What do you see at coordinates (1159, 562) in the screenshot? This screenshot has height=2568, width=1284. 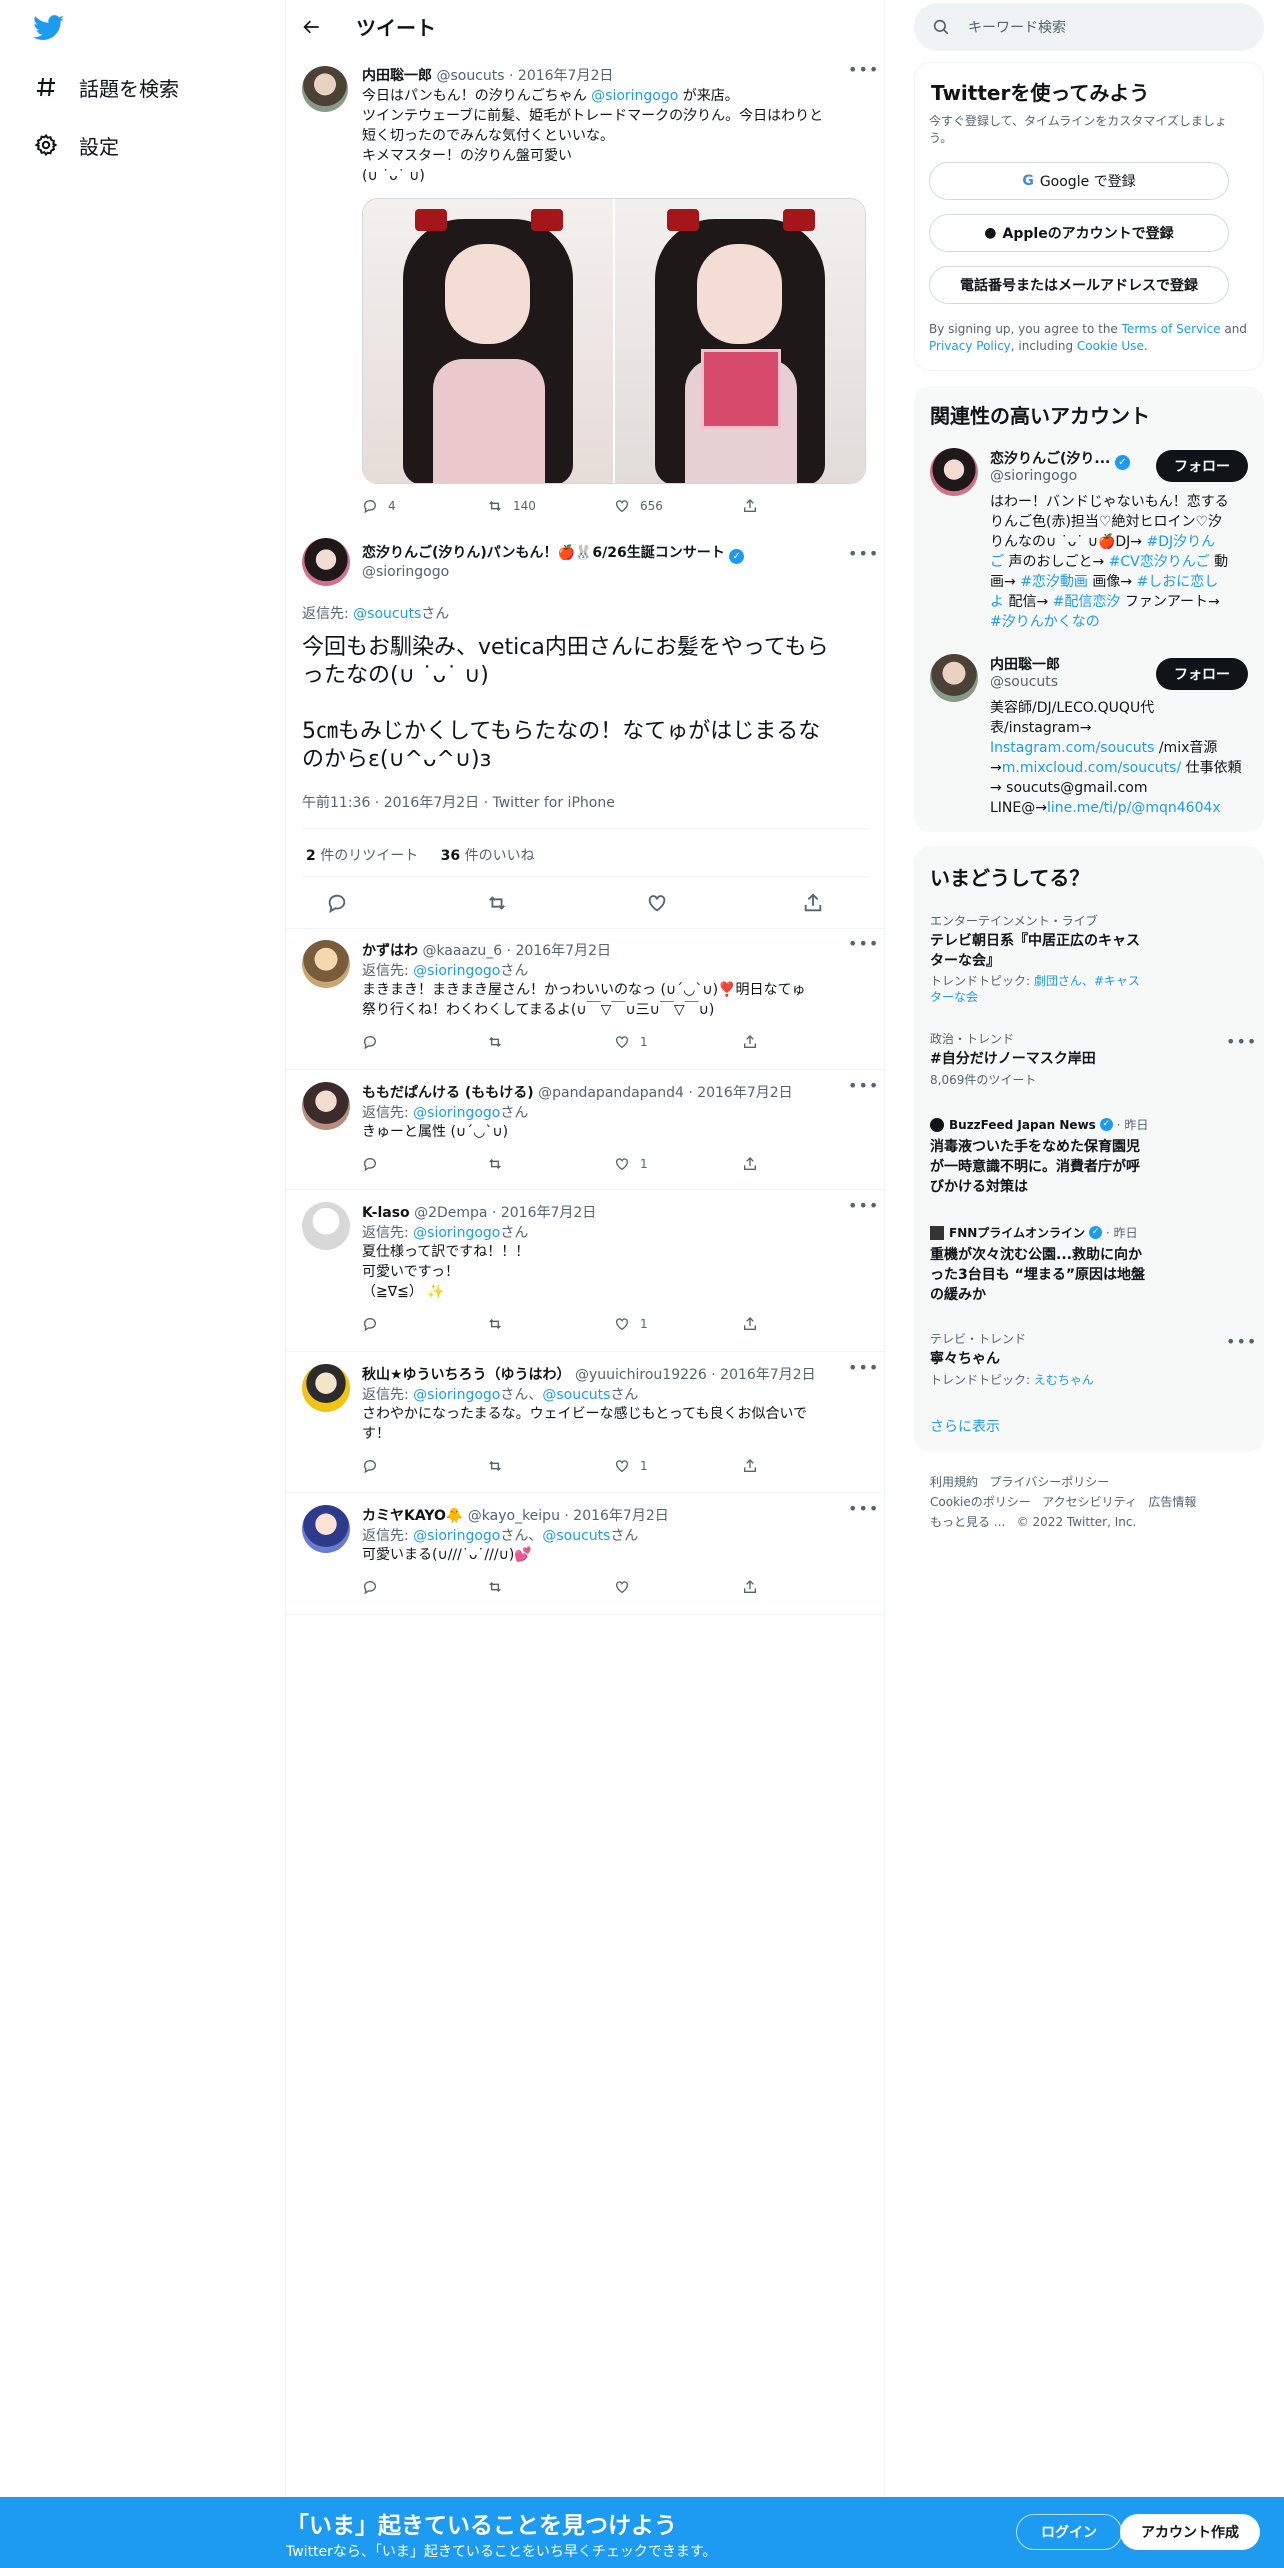 I see `bio-link: #CV恋汐りんご` at bounding box center [1159, 562].